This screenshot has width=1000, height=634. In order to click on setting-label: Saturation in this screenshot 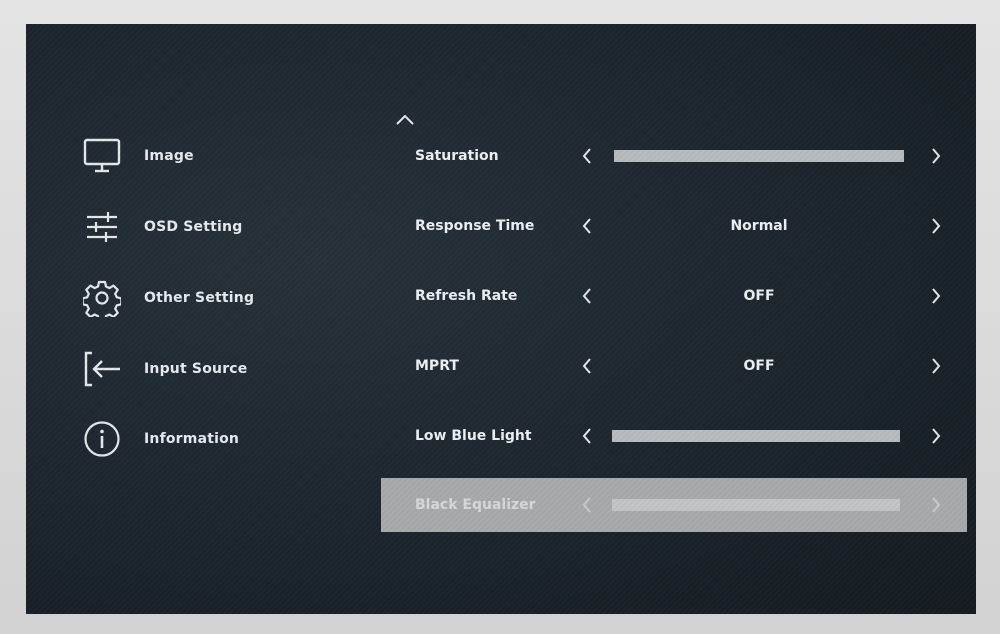, I will do `click(457, 156)`.